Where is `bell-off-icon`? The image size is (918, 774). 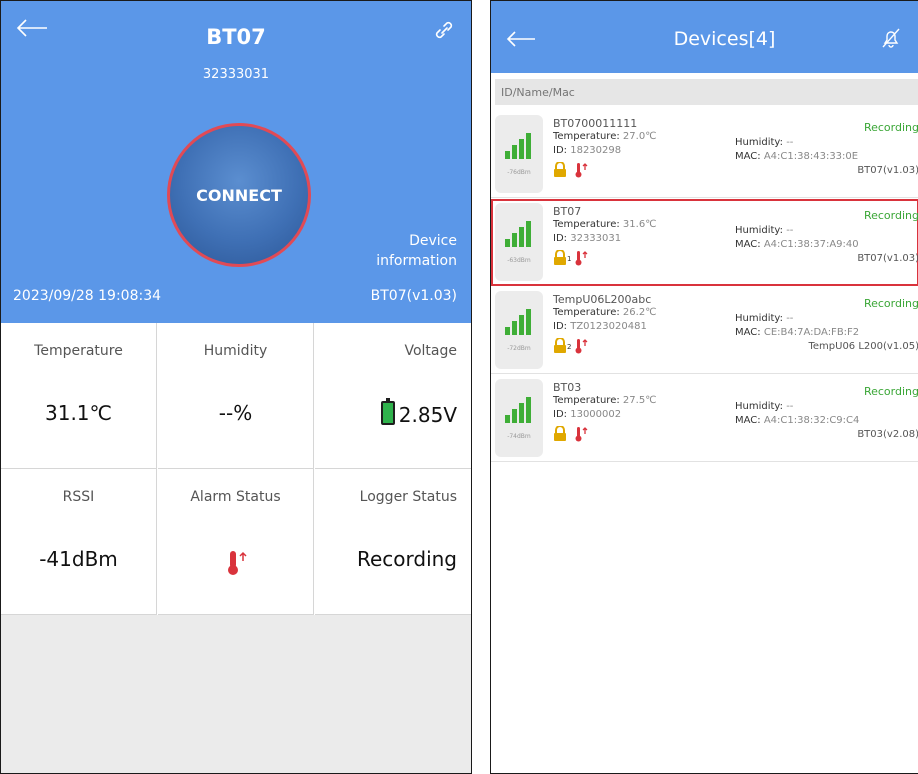 bell-off-icon is located at coordinates (891, 38).